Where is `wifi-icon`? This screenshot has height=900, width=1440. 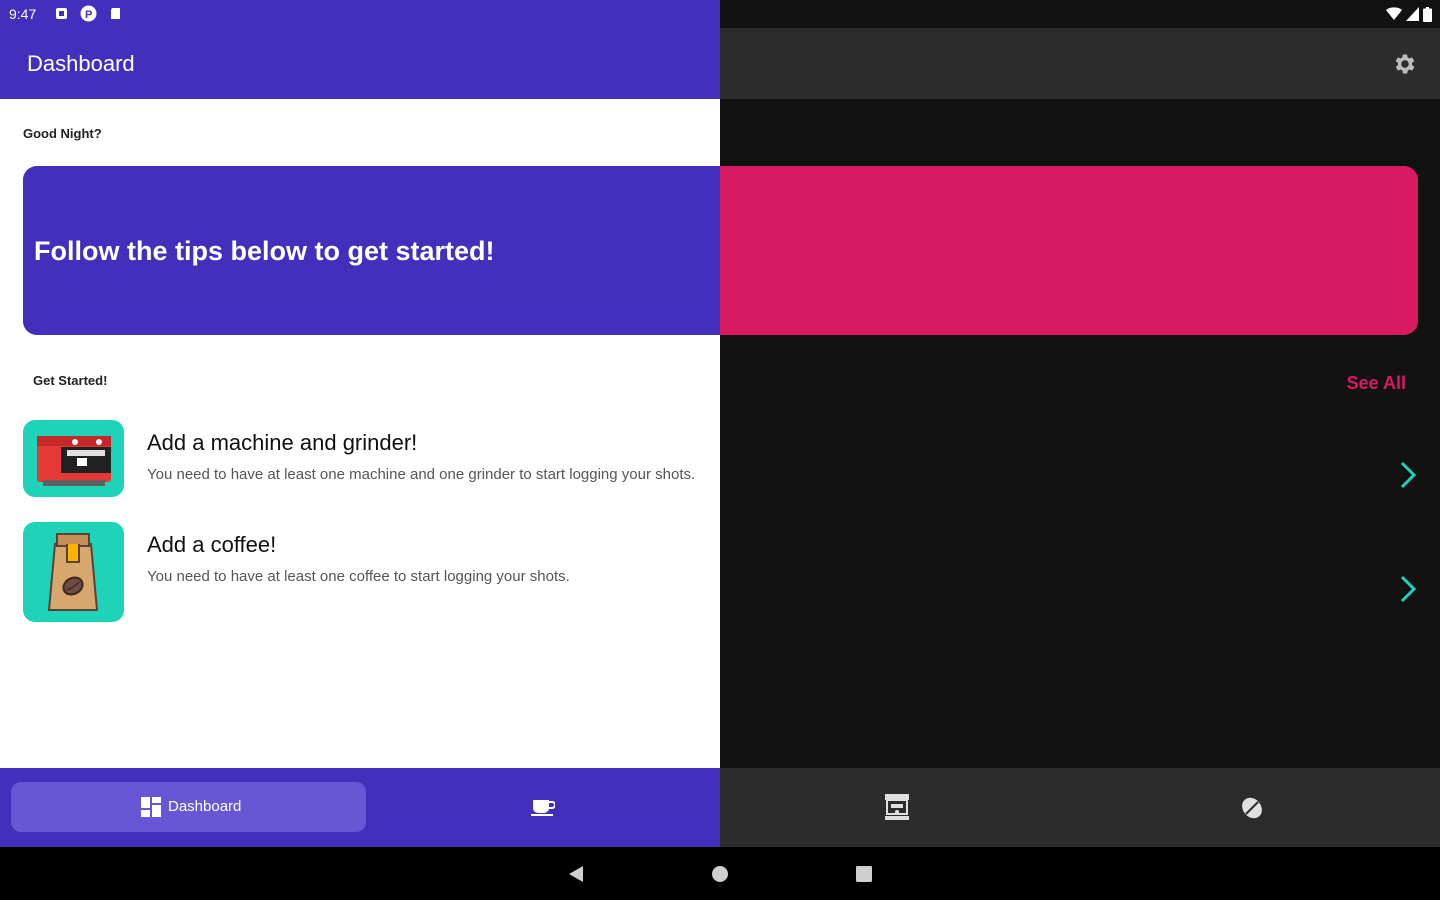
wifi-icon is located at coordinates (1394, 13).